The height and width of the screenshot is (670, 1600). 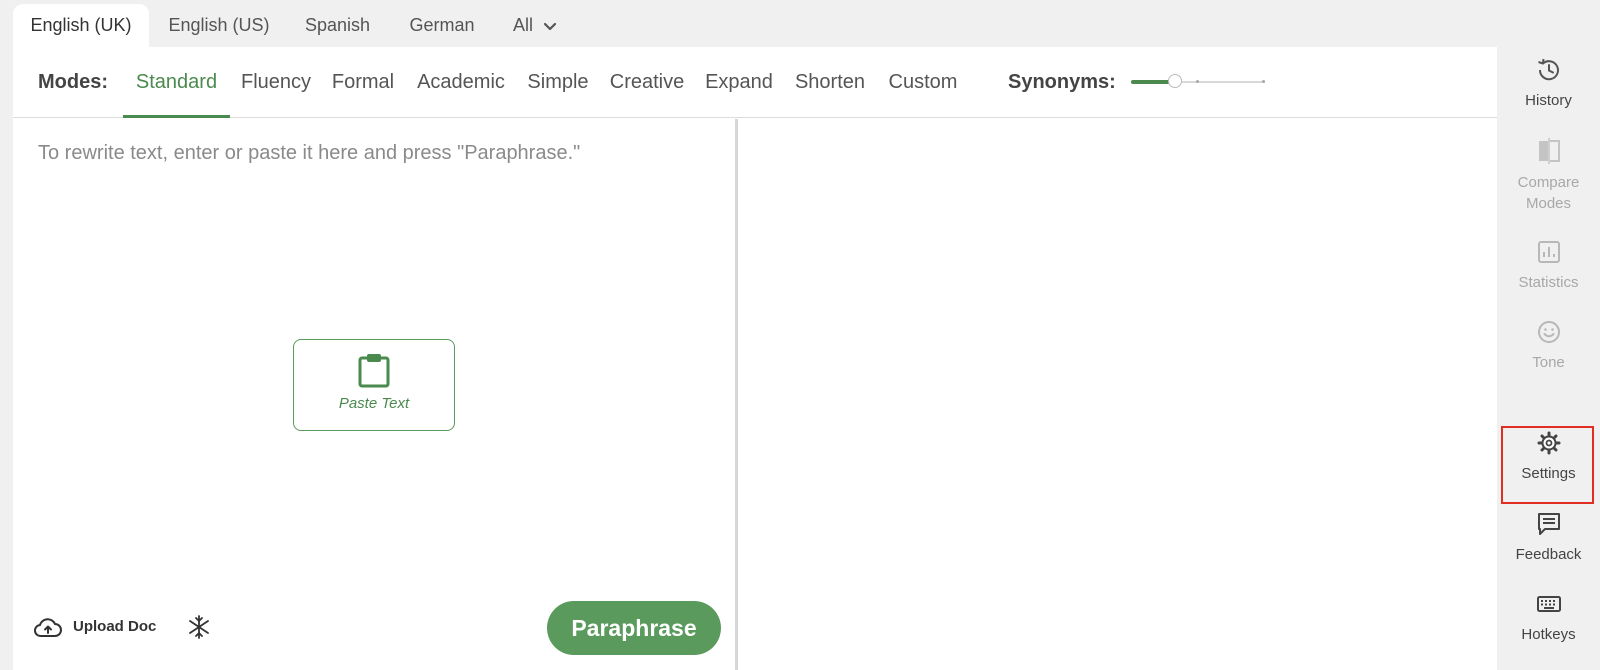 I want to click on mode-label: Expand, so click(x=739, y=82).